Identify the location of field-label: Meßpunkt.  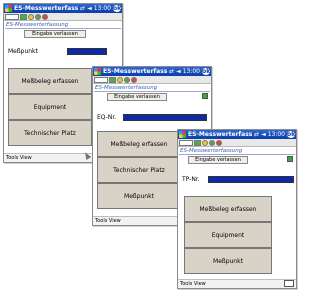
(23, 51).